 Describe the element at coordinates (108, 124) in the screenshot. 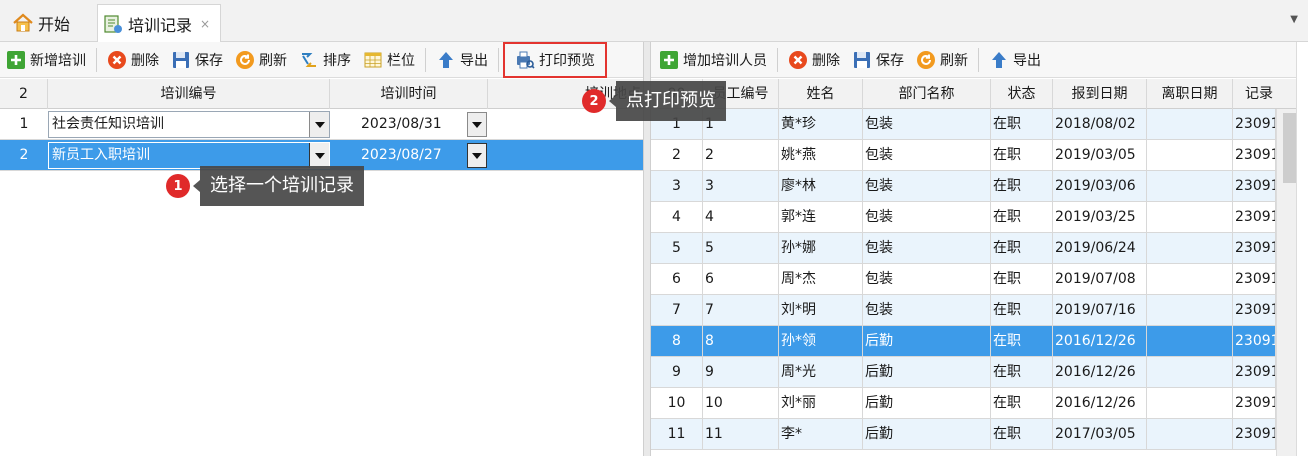

I see `training-code-value: 社会责任知识培训` at that location.